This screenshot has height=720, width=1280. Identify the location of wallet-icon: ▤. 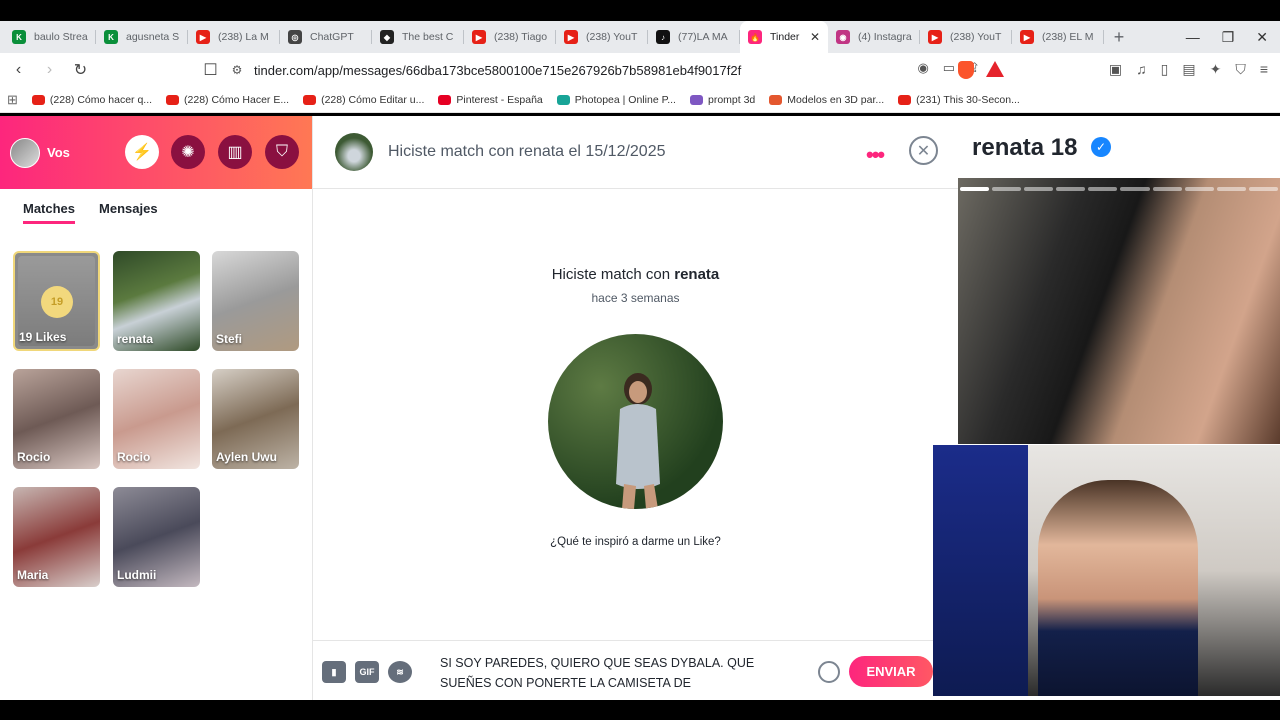
(1188, 69).